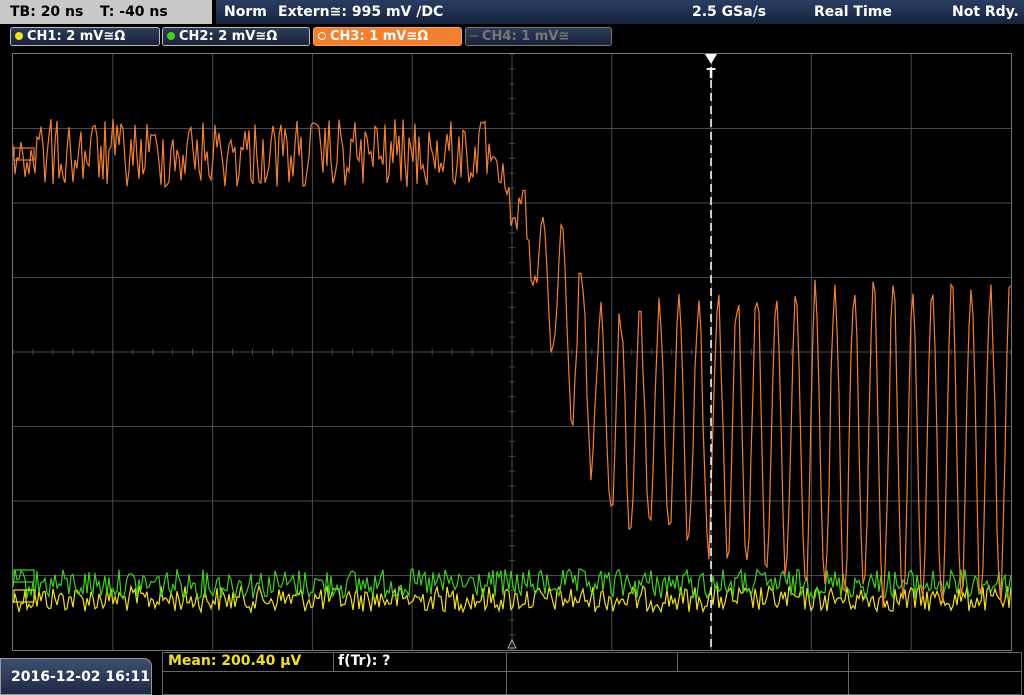  What do you see at coordinates (134, 12) in the screenshot?
I see `trigger-time-label: T: -40 ns` at bounding box center [134, 12].